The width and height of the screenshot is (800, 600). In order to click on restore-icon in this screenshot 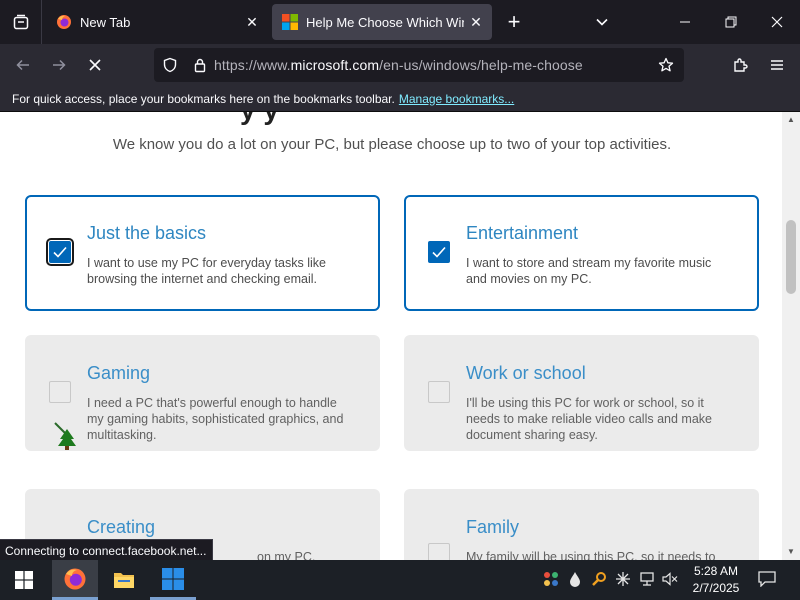, I will do `click(731, 22)`.